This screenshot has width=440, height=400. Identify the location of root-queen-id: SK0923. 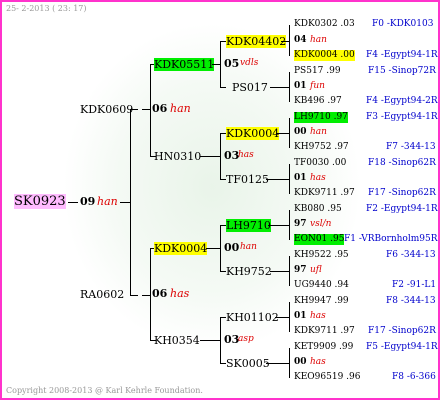
(40, 201).